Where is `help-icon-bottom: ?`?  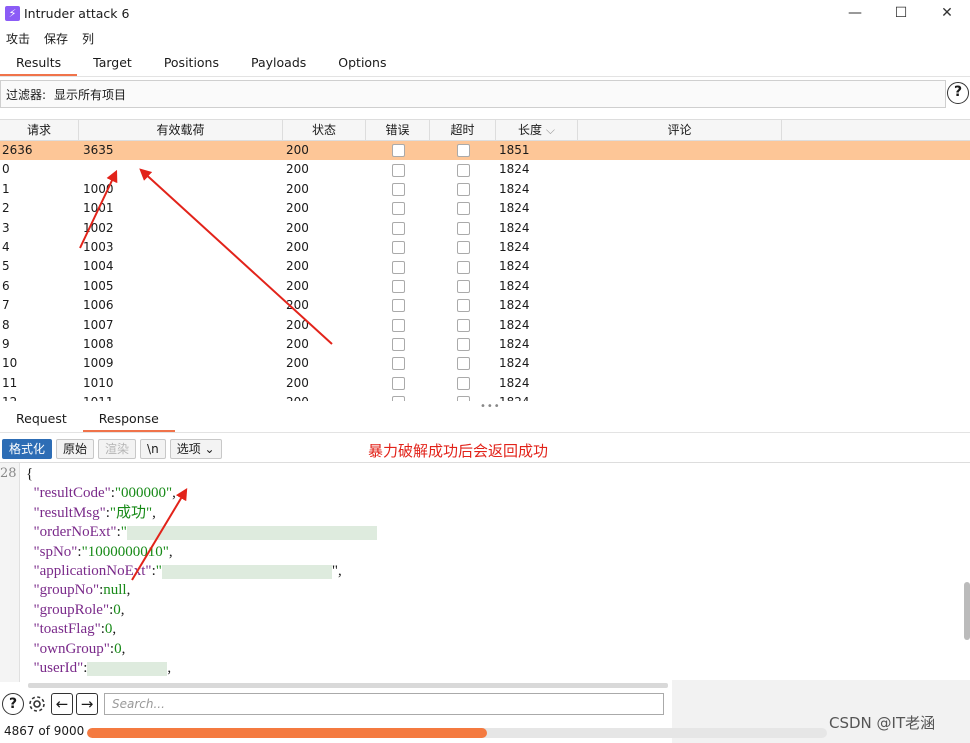 help-icon-bottom: ? is located at coordinates (13, 704).